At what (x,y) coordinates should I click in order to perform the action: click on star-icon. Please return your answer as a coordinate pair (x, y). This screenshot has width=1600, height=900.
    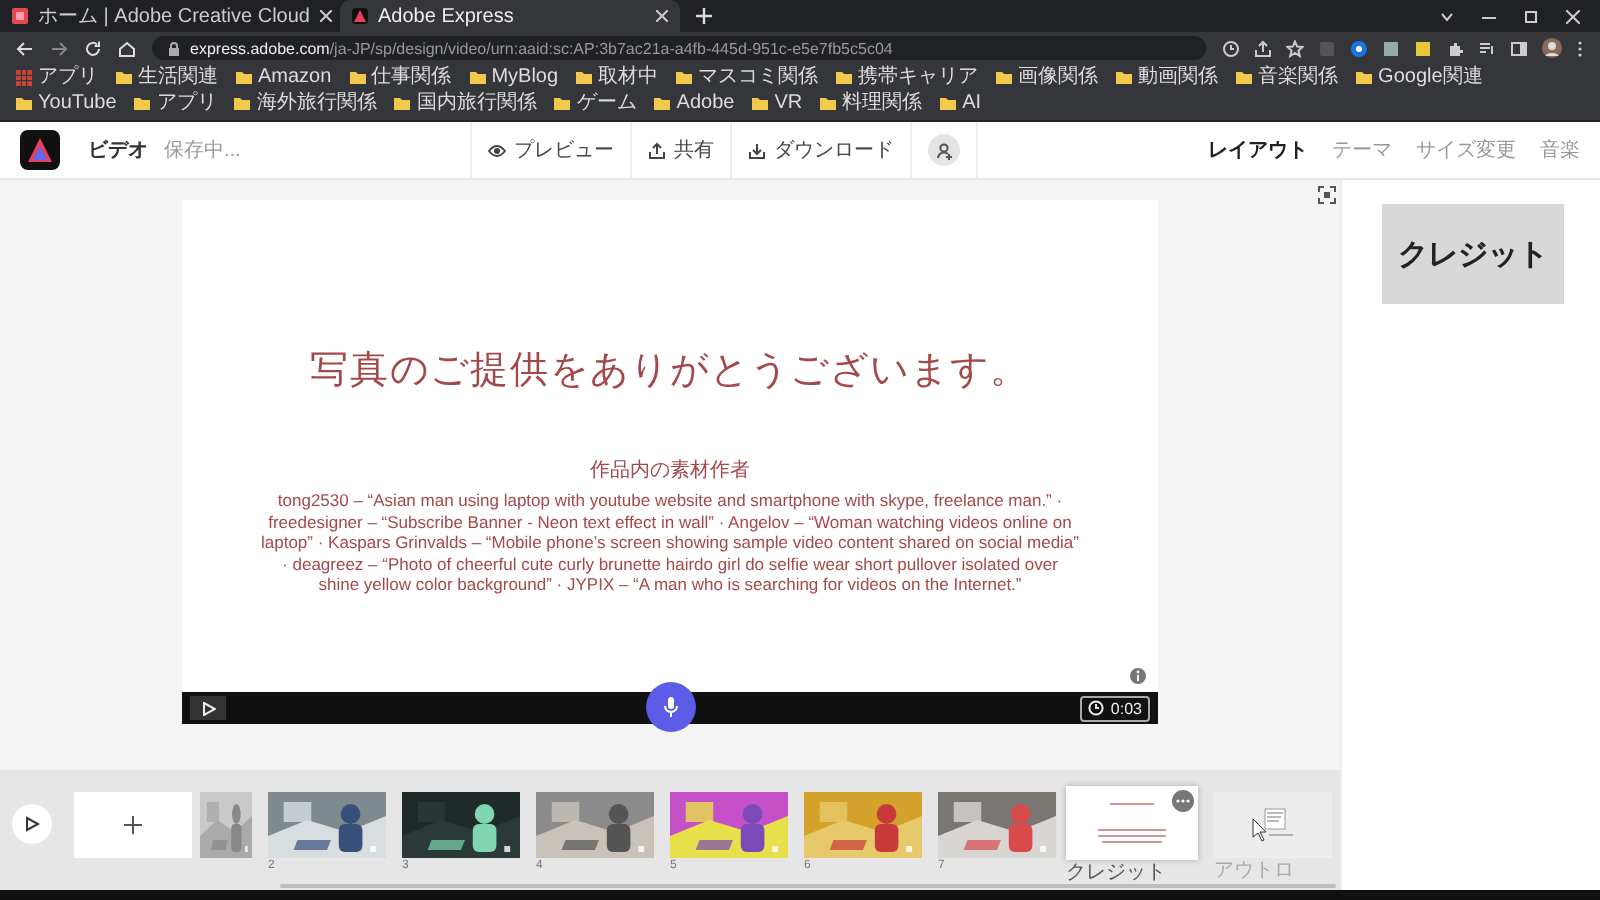
    Looking at the image, I should click on (1295, 48).